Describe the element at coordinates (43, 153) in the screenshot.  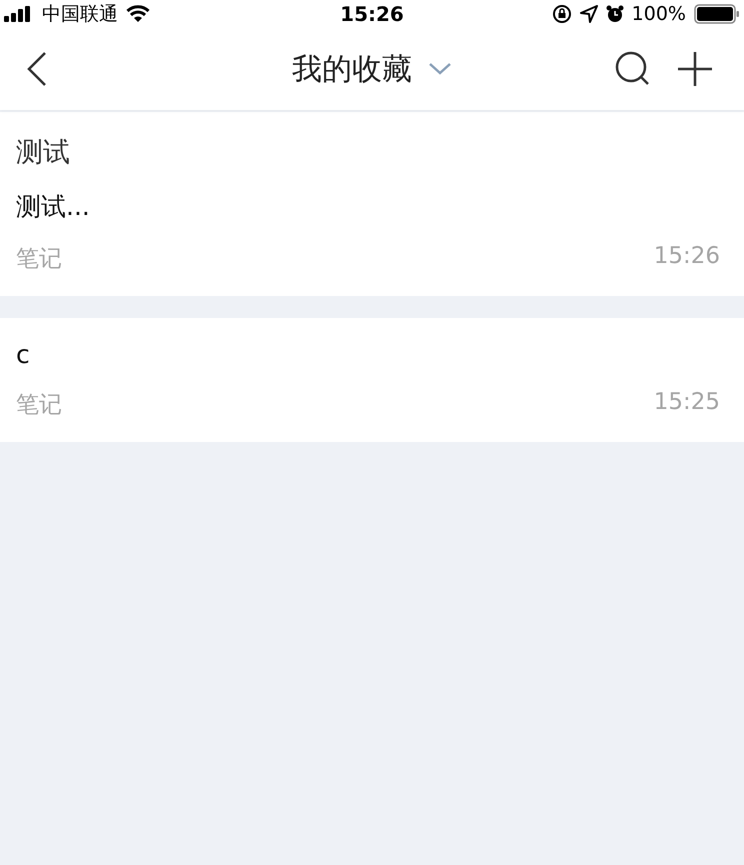
I see `note-title: 测试` at that location.